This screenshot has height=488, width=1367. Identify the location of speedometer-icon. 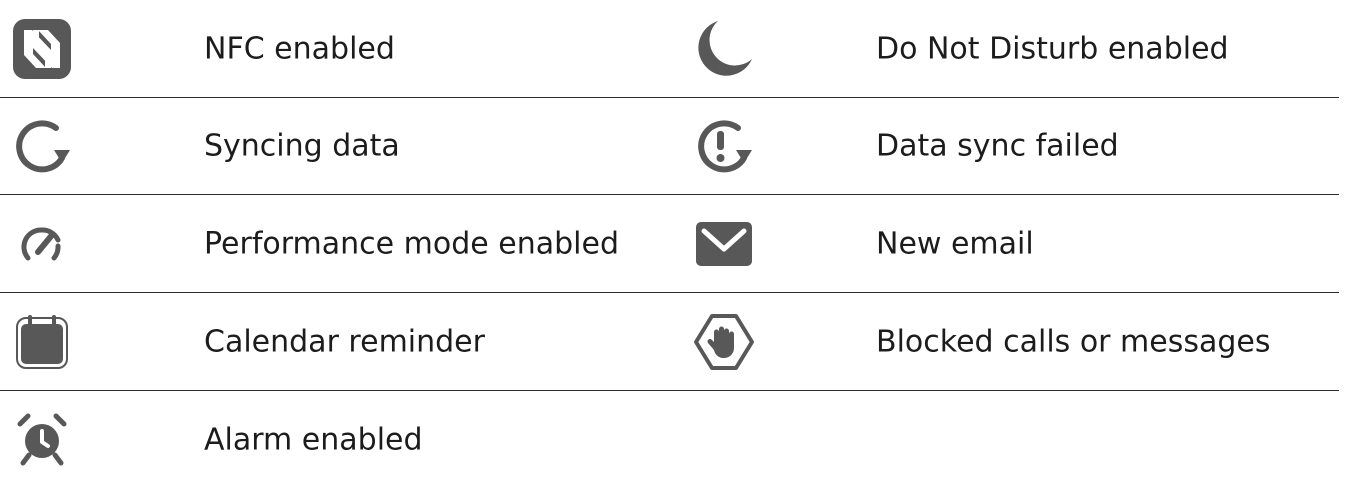
(42, 244).